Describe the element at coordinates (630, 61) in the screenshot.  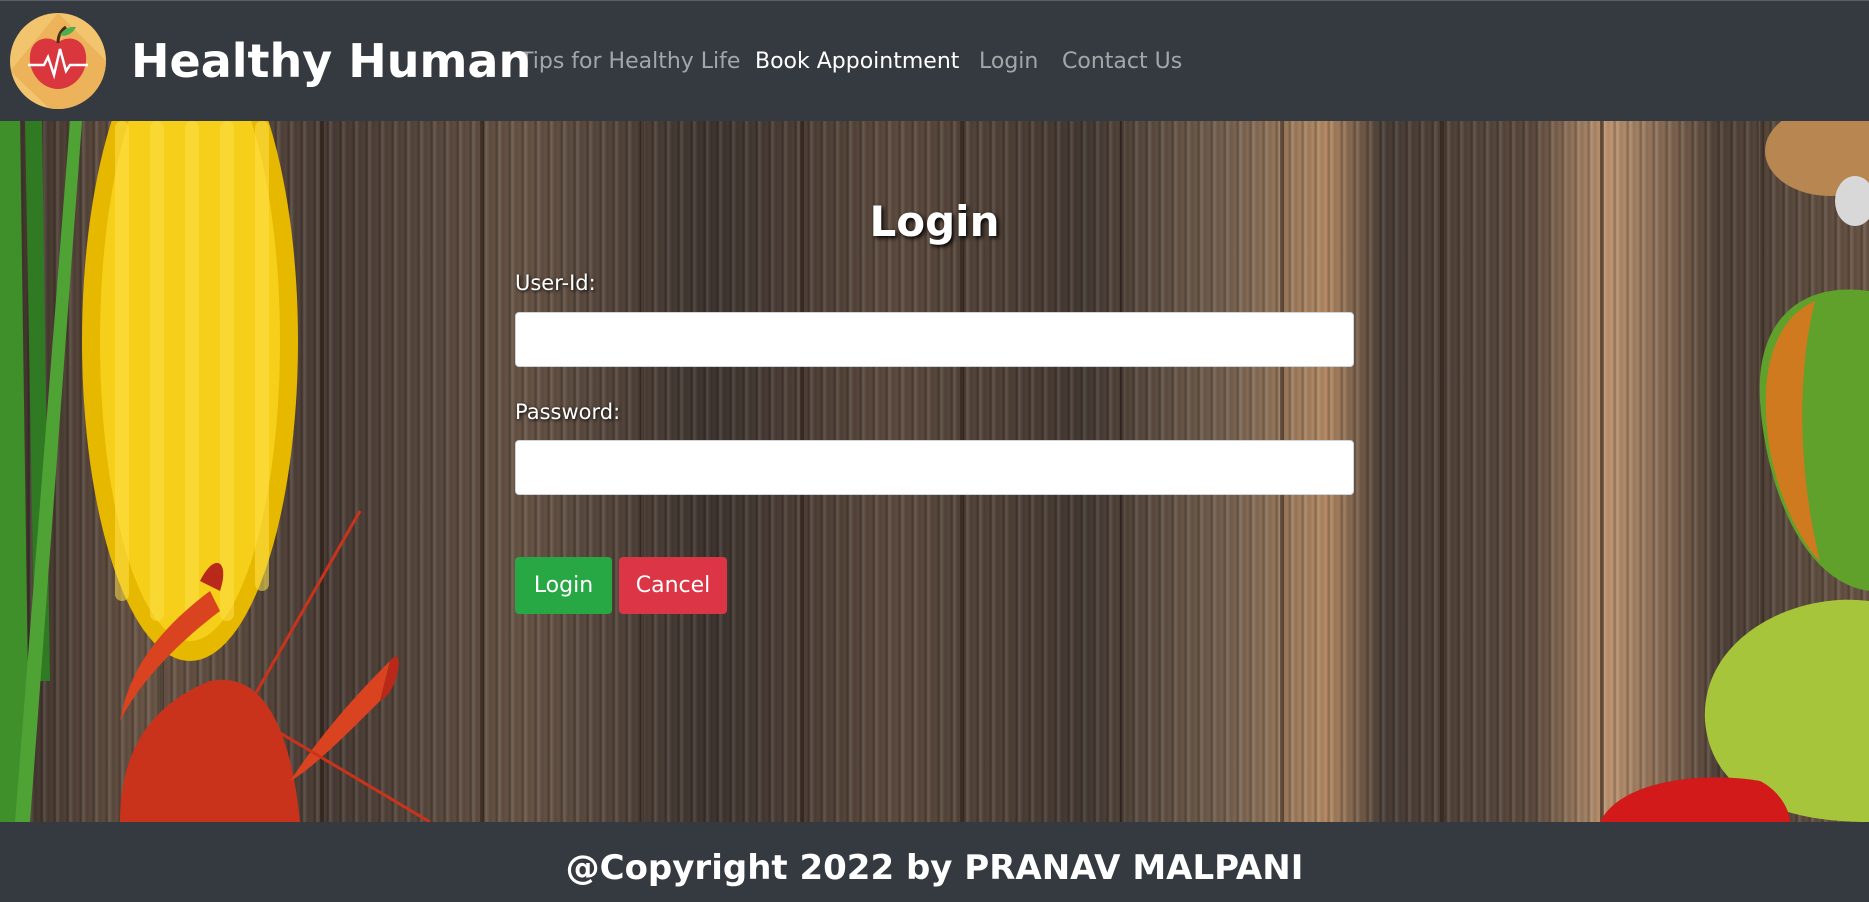
I see `nav-link-tips: Tips for Healthy Life` at that location.